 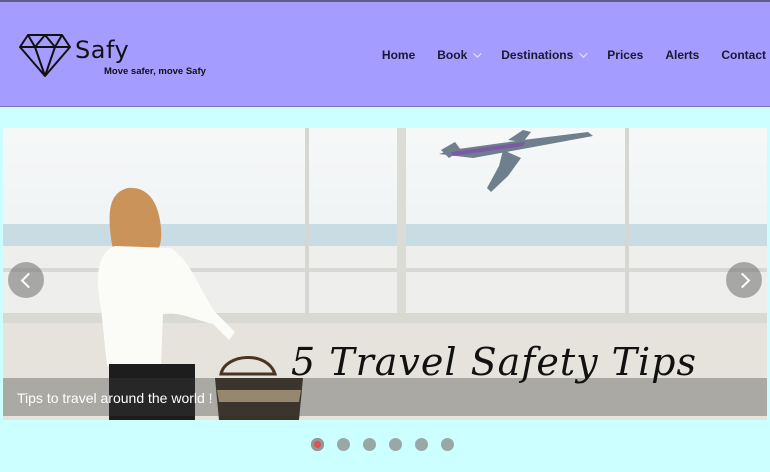 I want to click on slide-caption: Tips to travel around the world !, so click(x=115, y=398).